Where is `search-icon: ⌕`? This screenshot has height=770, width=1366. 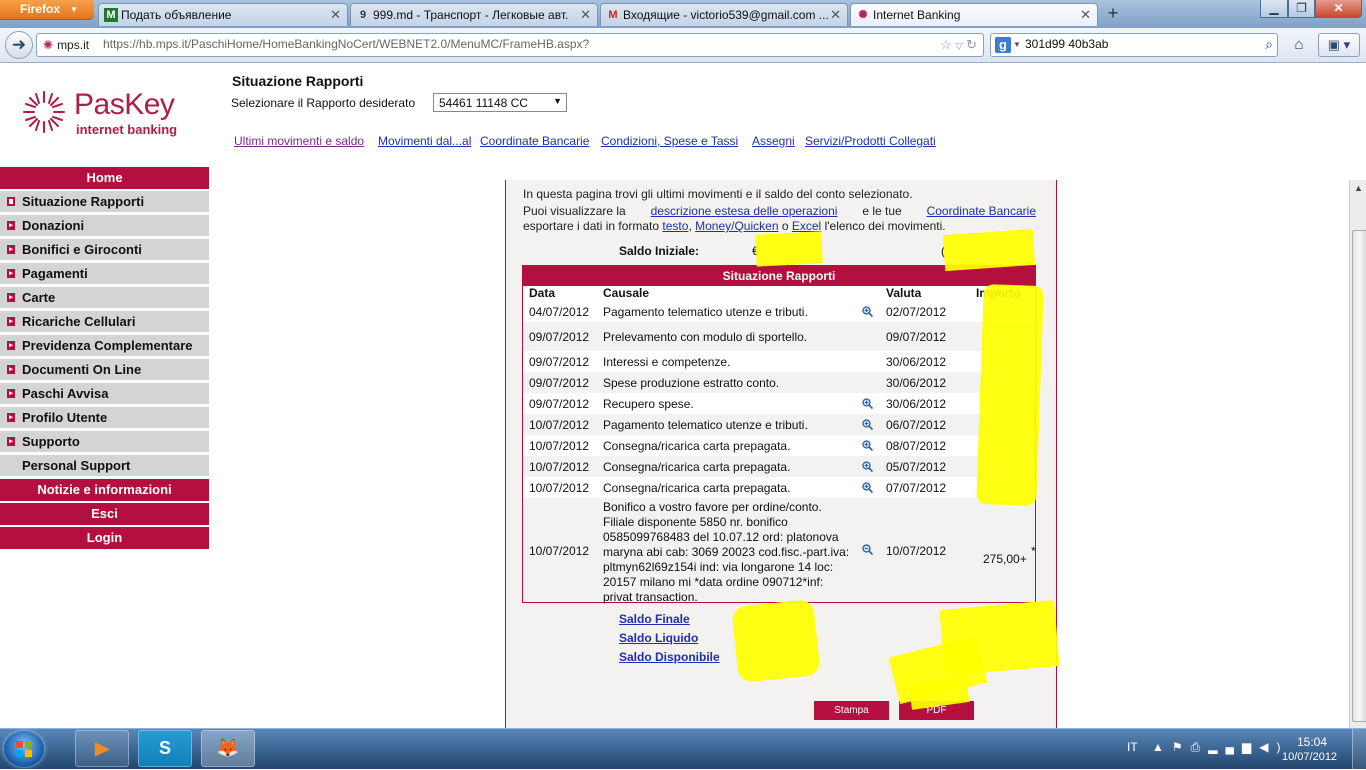
search-icon: ⌕ is located at coordinates (1269, 44).